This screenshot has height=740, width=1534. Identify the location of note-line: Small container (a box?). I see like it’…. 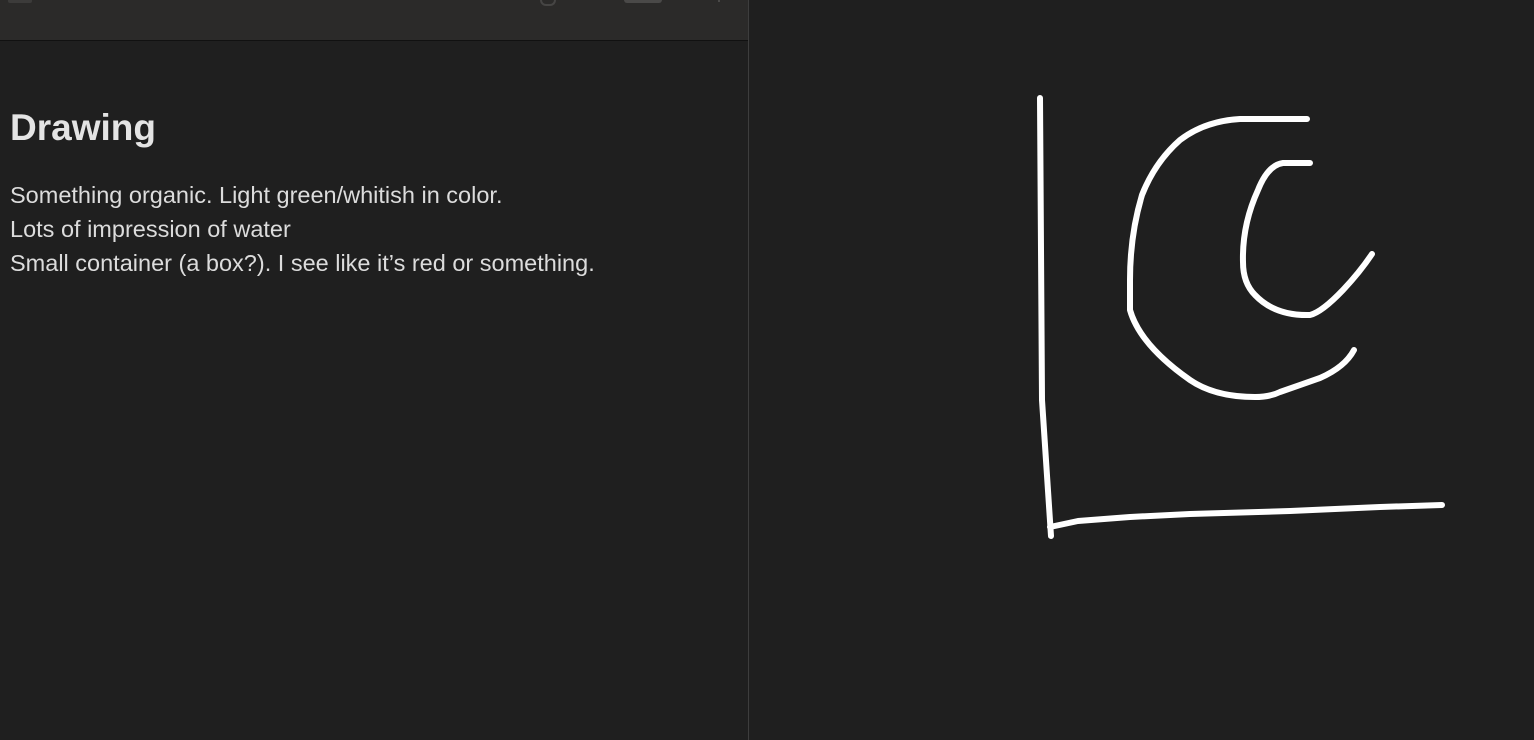
(370, 263).